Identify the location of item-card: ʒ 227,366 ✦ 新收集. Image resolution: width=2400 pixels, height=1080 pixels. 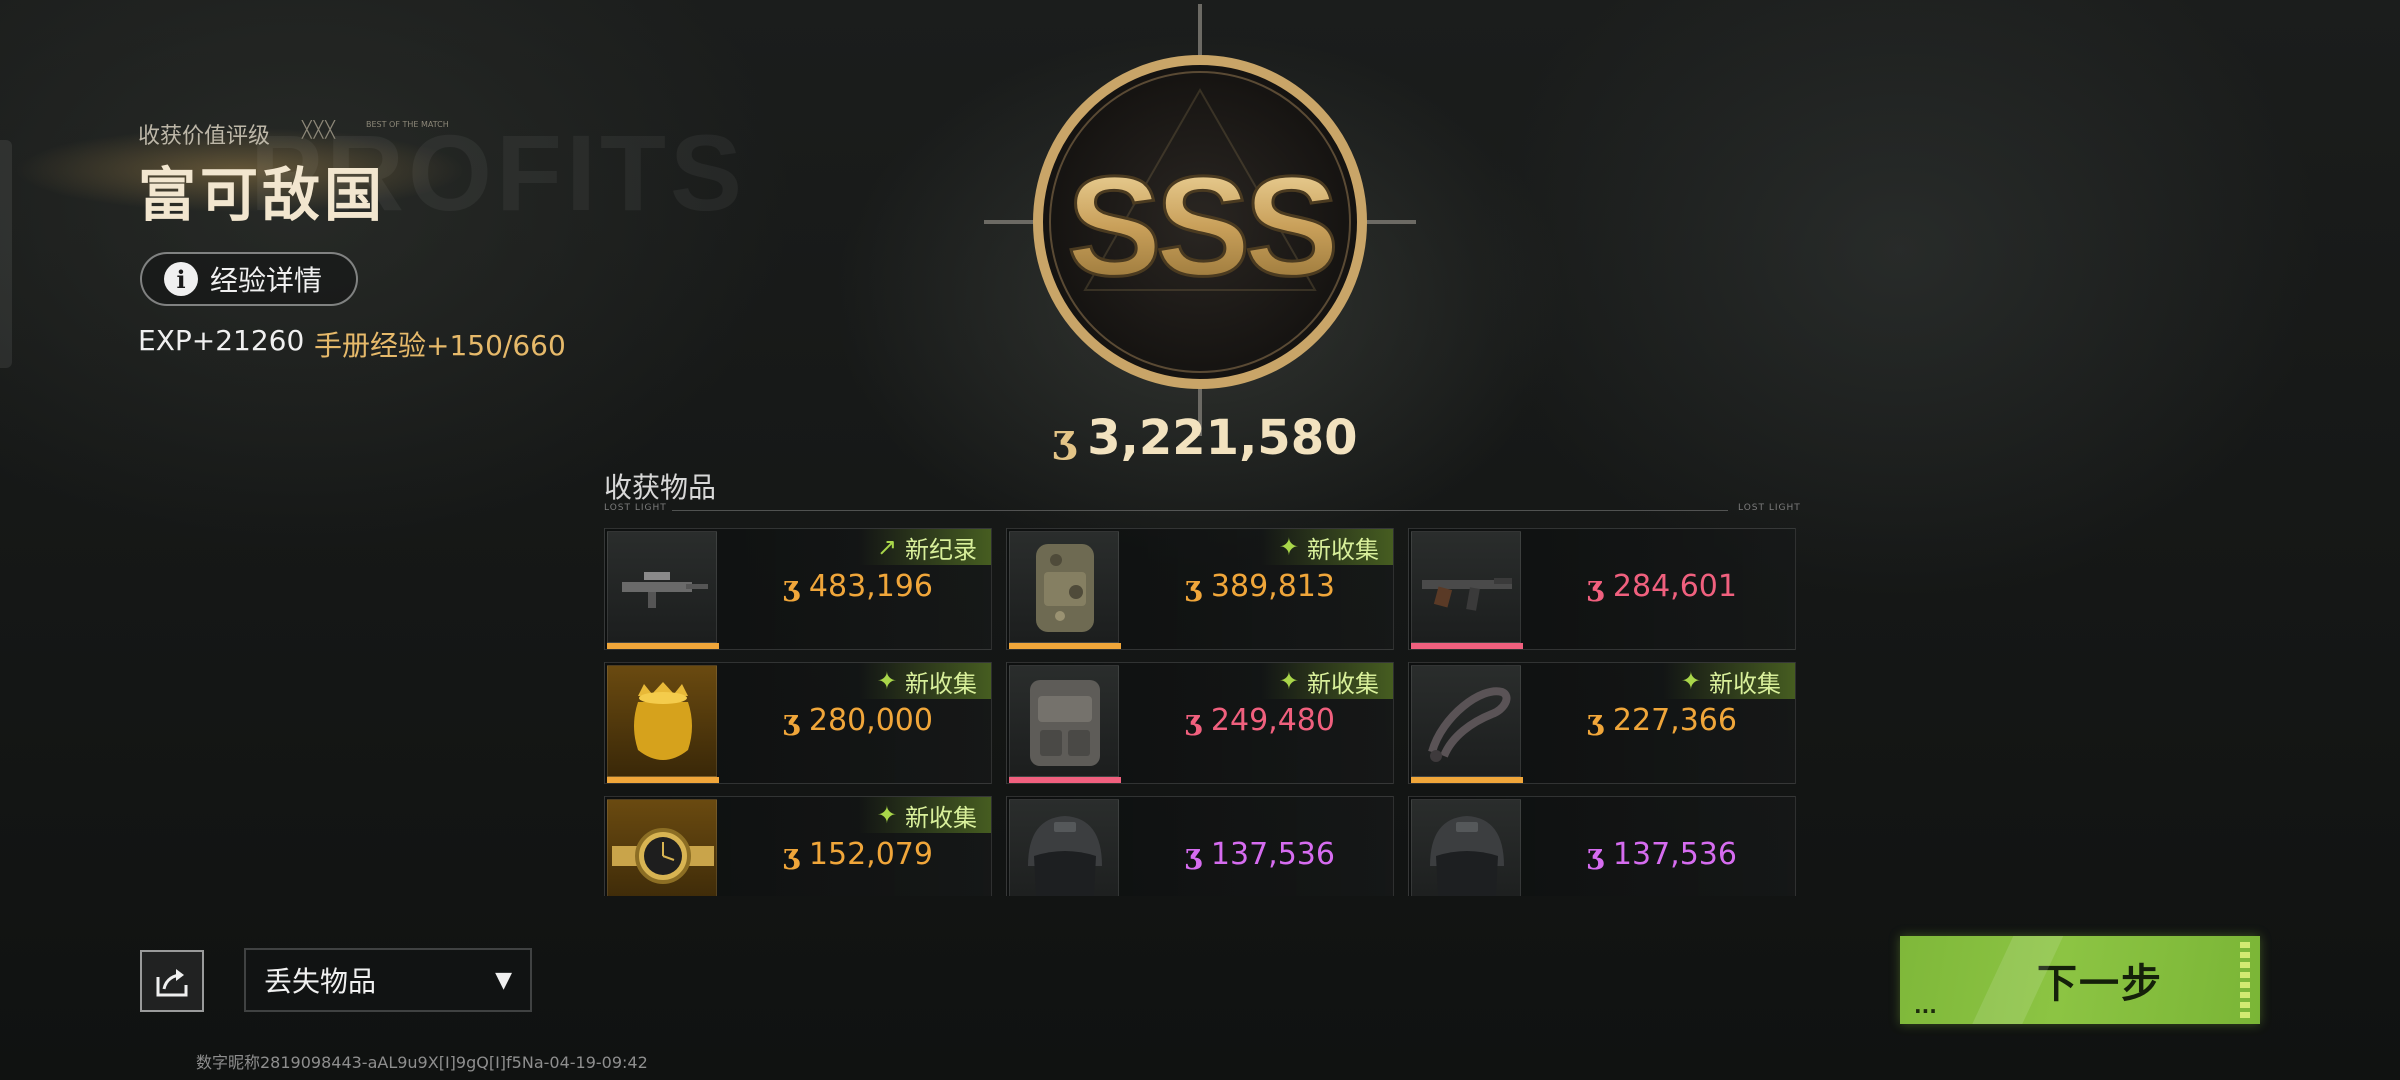
(1602, 723).